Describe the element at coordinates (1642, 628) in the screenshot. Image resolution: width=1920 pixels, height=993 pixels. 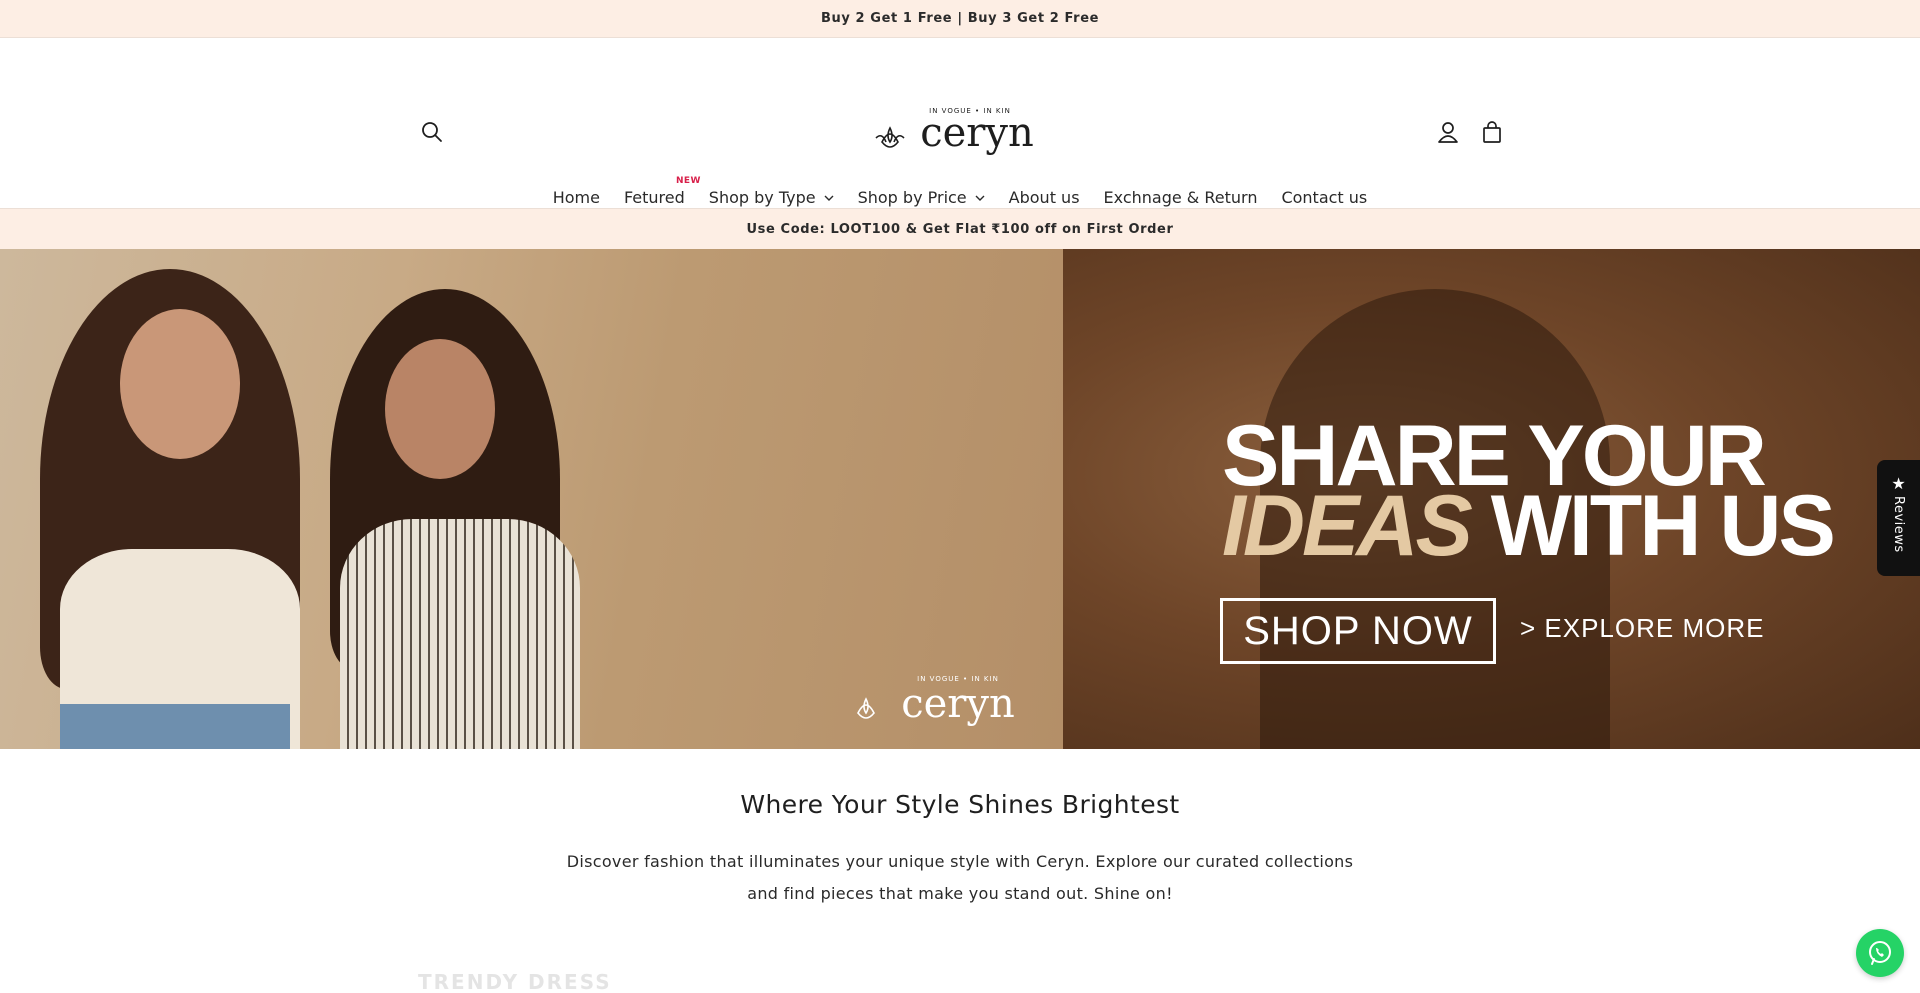
I see `explore-more-link: > EXPLORE MORE` at that location.